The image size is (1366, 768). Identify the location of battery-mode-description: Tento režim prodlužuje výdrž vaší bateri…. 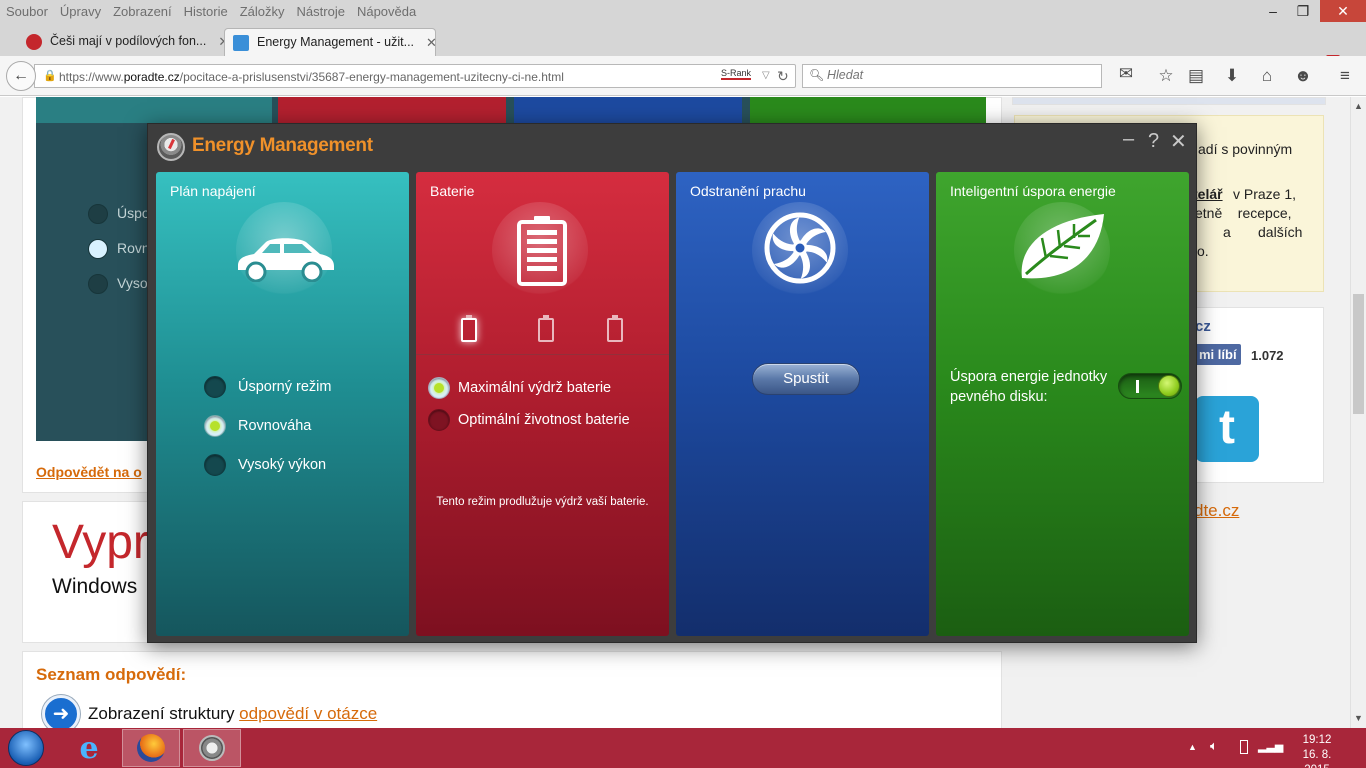
(542, 502).